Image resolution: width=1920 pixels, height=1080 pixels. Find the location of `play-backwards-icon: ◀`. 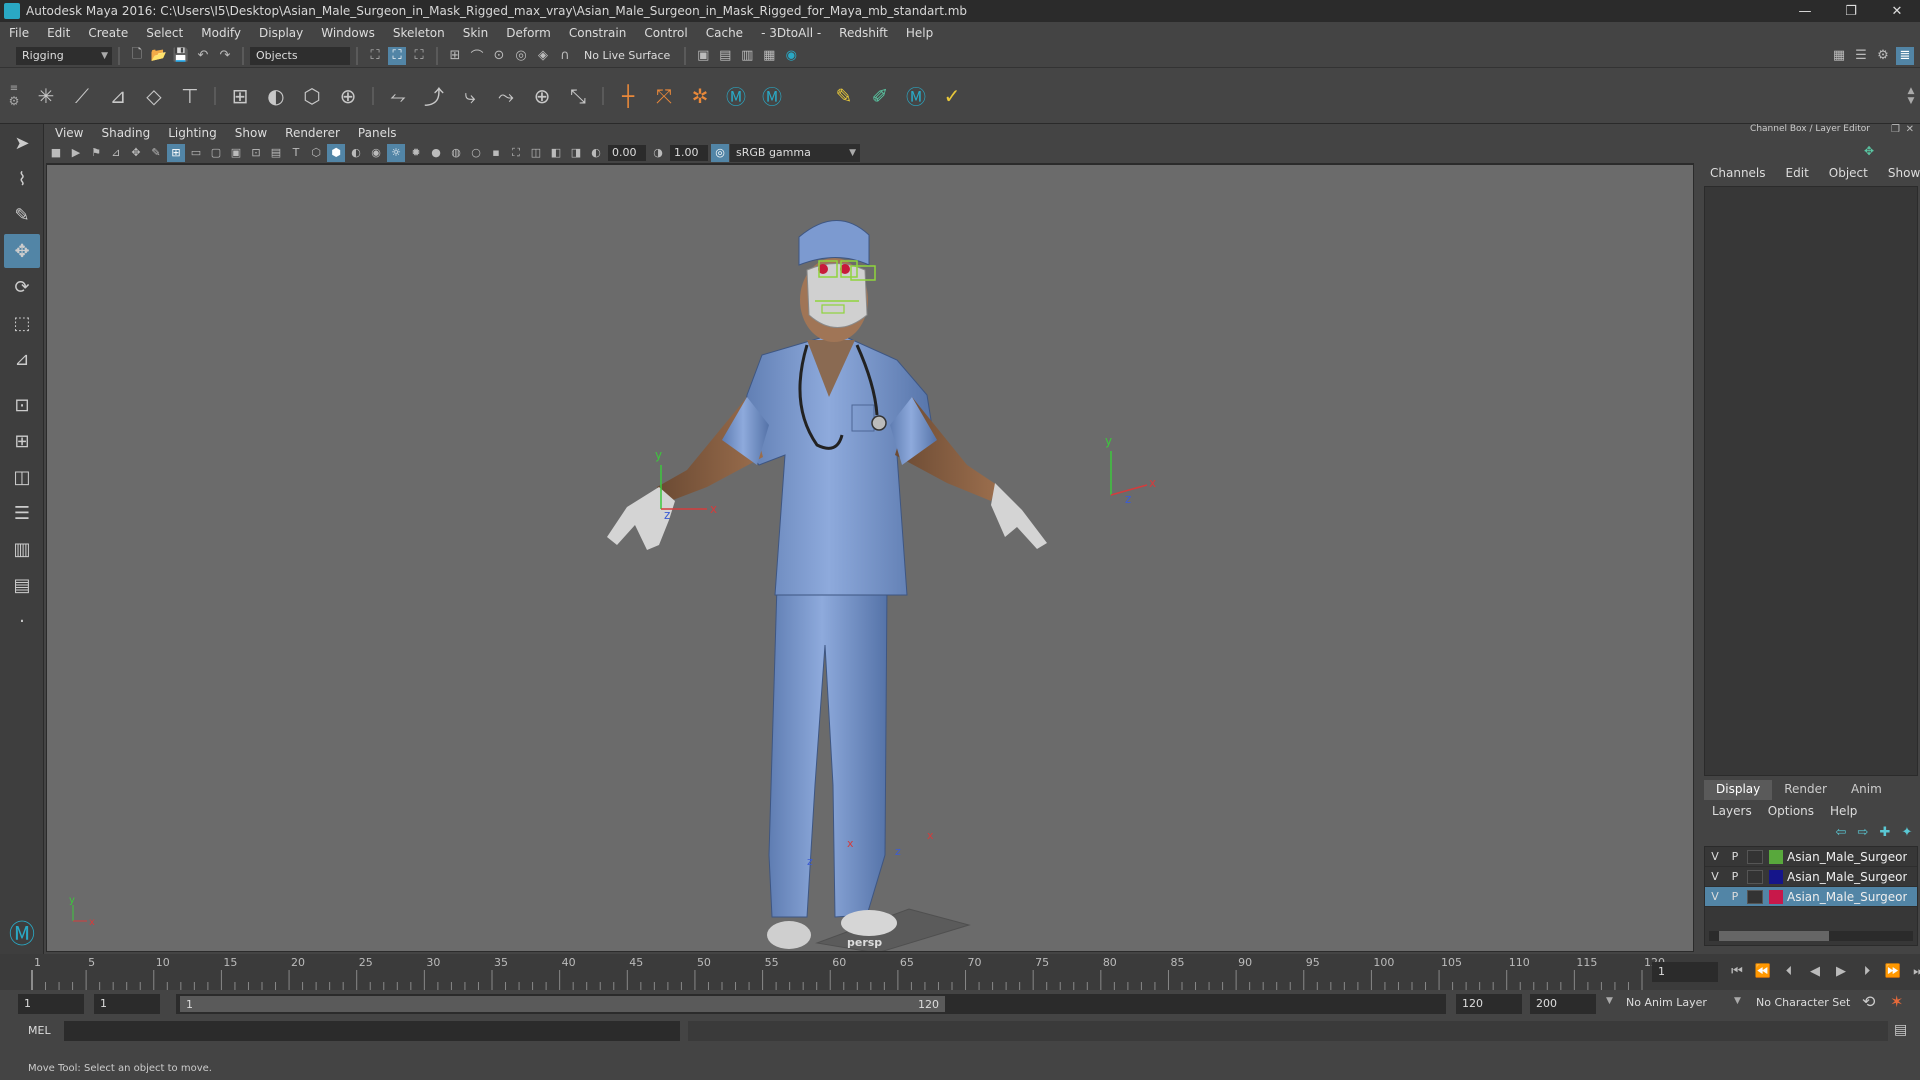

play-backwards-icon: ◀ is located at coordinates (1815, 971).